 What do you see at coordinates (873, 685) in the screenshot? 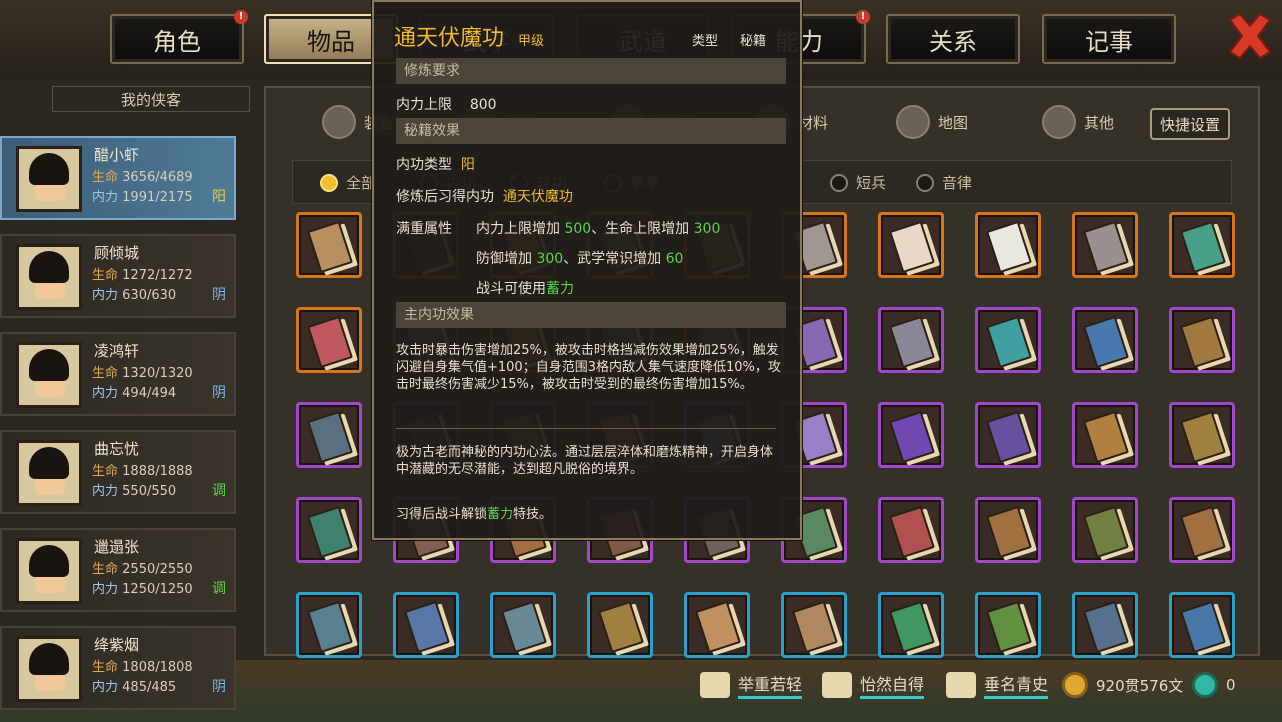
I see `stat-1: 怡然自得` at bounding box center [873, 685].